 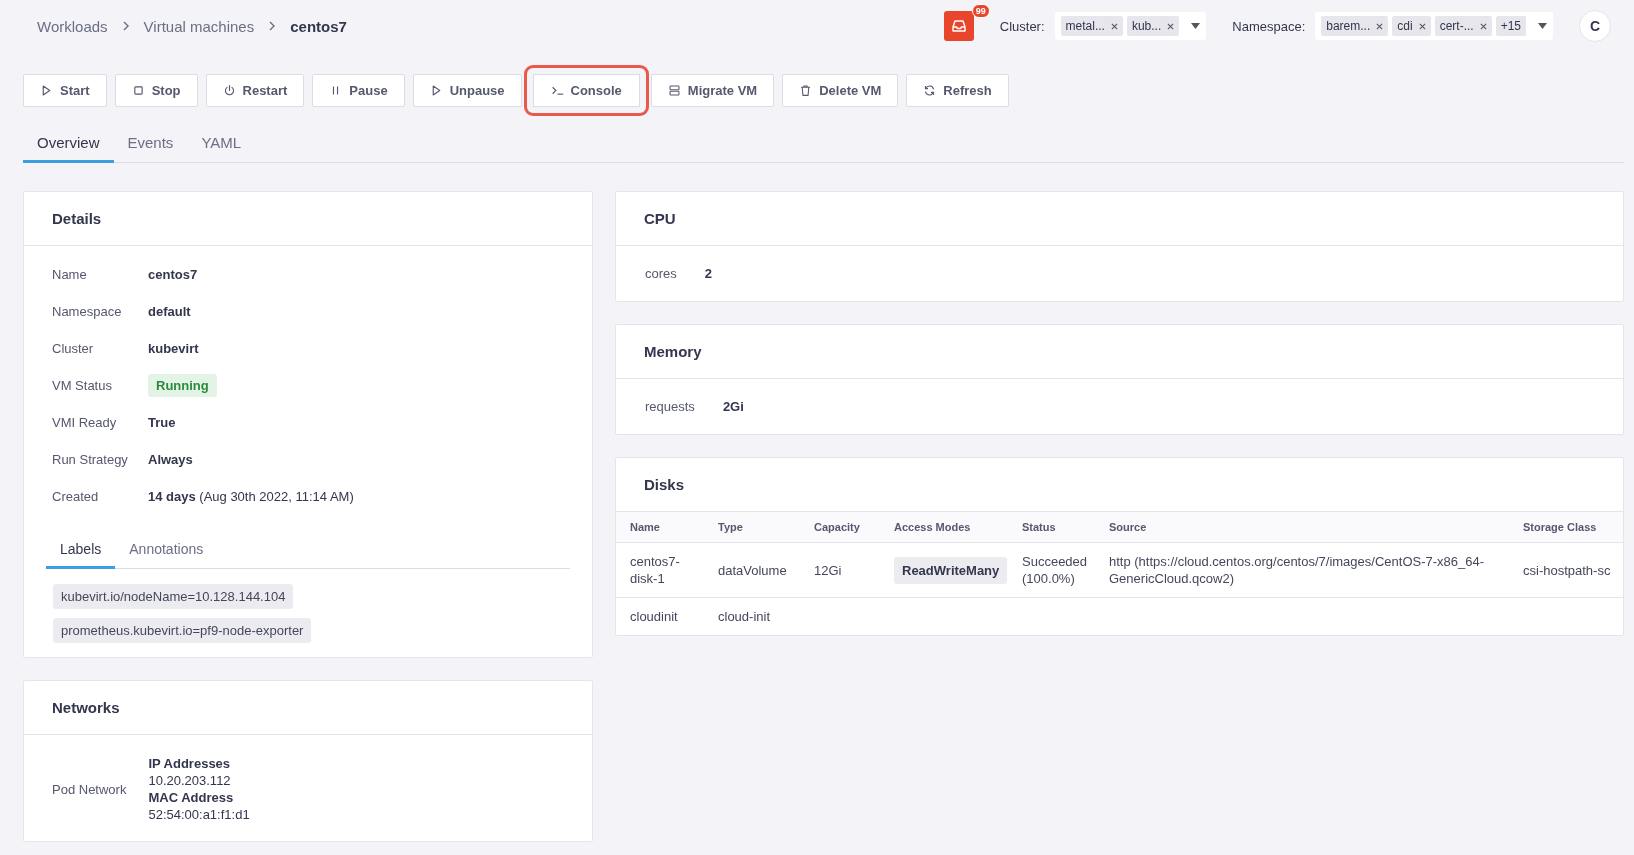 What do you see at coordinates (467, 90) in the screenshot?
I see `action-button: Unpause` at bounding box center [467, 90].